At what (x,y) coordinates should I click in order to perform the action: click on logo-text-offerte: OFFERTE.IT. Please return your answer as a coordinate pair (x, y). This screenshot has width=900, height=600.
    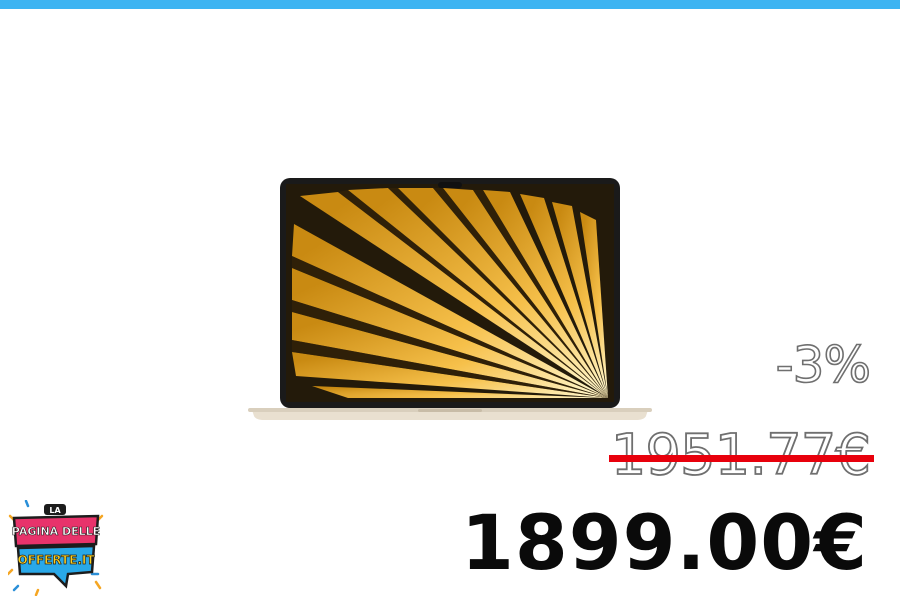
    Looking at the image, I should click on (56, 560).